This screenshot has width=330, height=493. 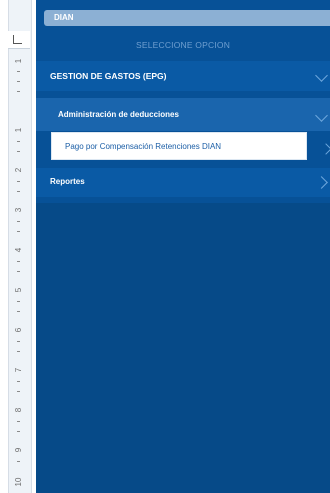 What do you see at coordinates (18, 370) in the screenshot?
I see `ruler-mark: 7` at bounding box center [18, 370].